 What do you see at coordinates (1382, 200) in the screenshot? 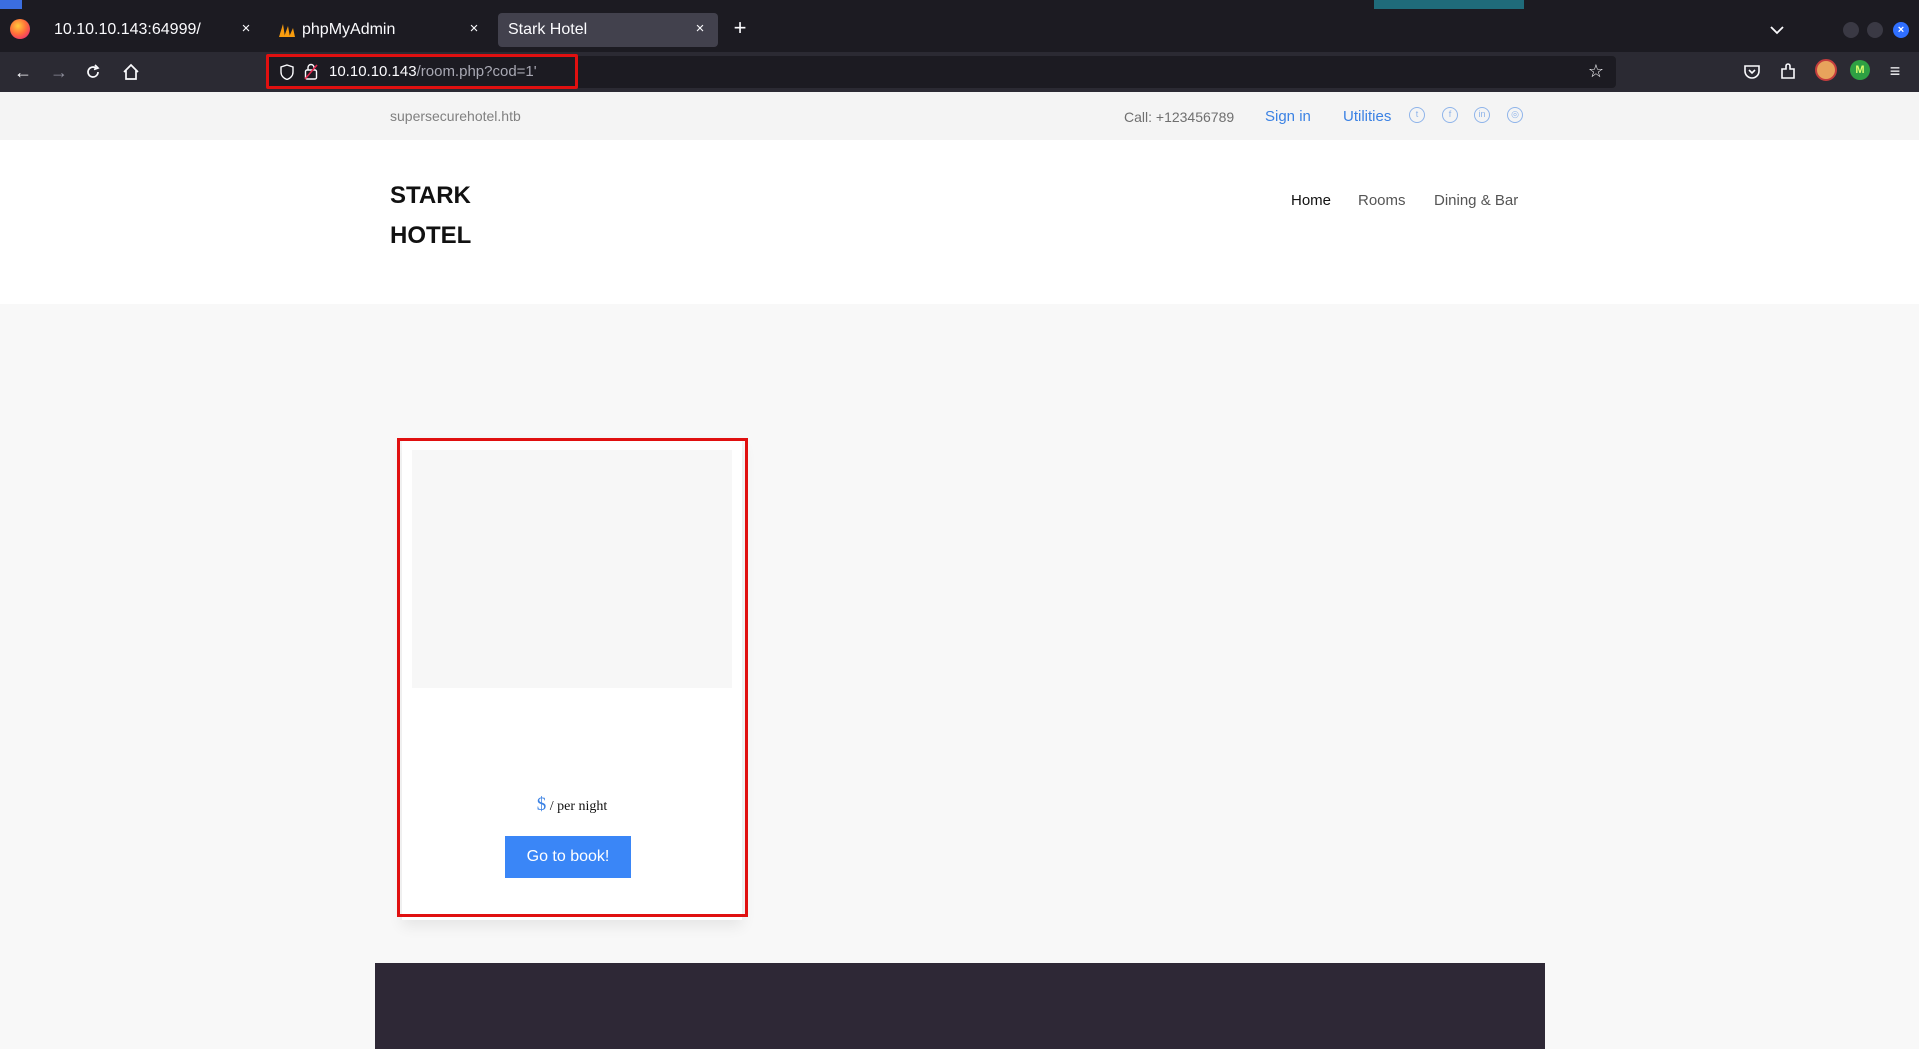
I see `nav-rooms: Rooms` at bounding box center [1382, 200].